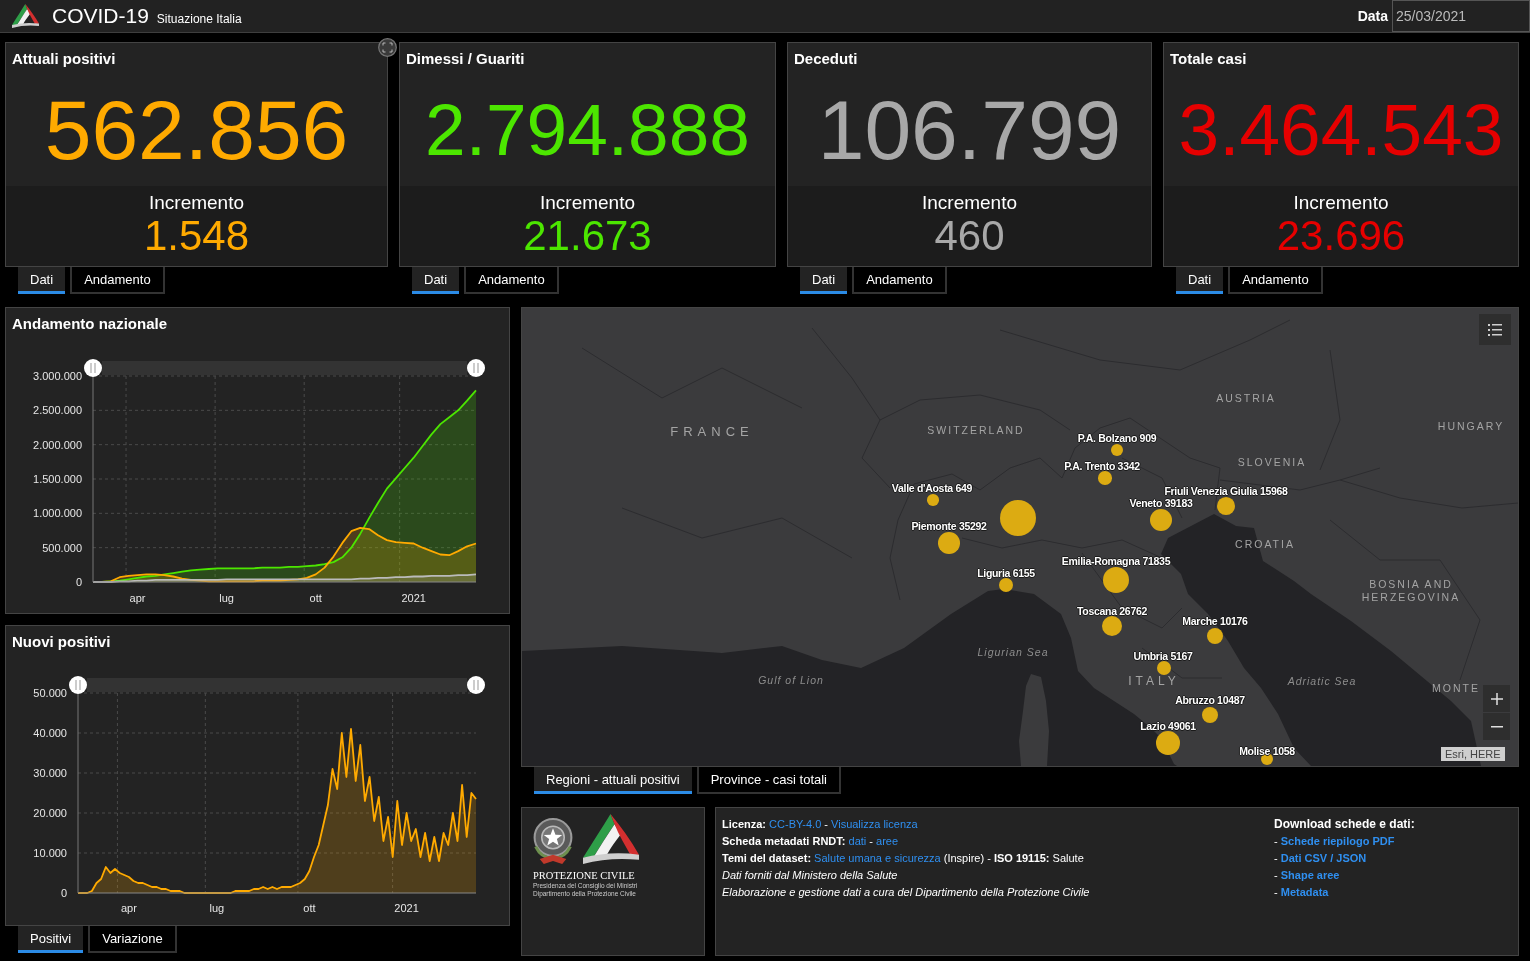 The width and height of the screenshot is (1530, 961). What do you see at coordinates (1154, 681) in the screenshot?
I see `country-label: ITALY` at bounding box center [1154, 681].